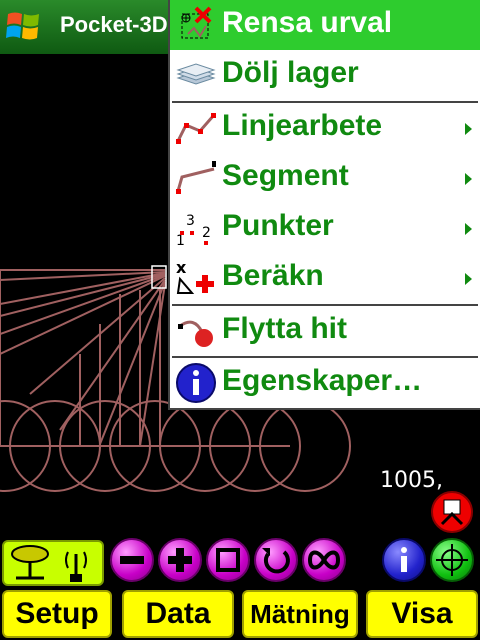  I want to click on refresh-icon, so click(276, 561).